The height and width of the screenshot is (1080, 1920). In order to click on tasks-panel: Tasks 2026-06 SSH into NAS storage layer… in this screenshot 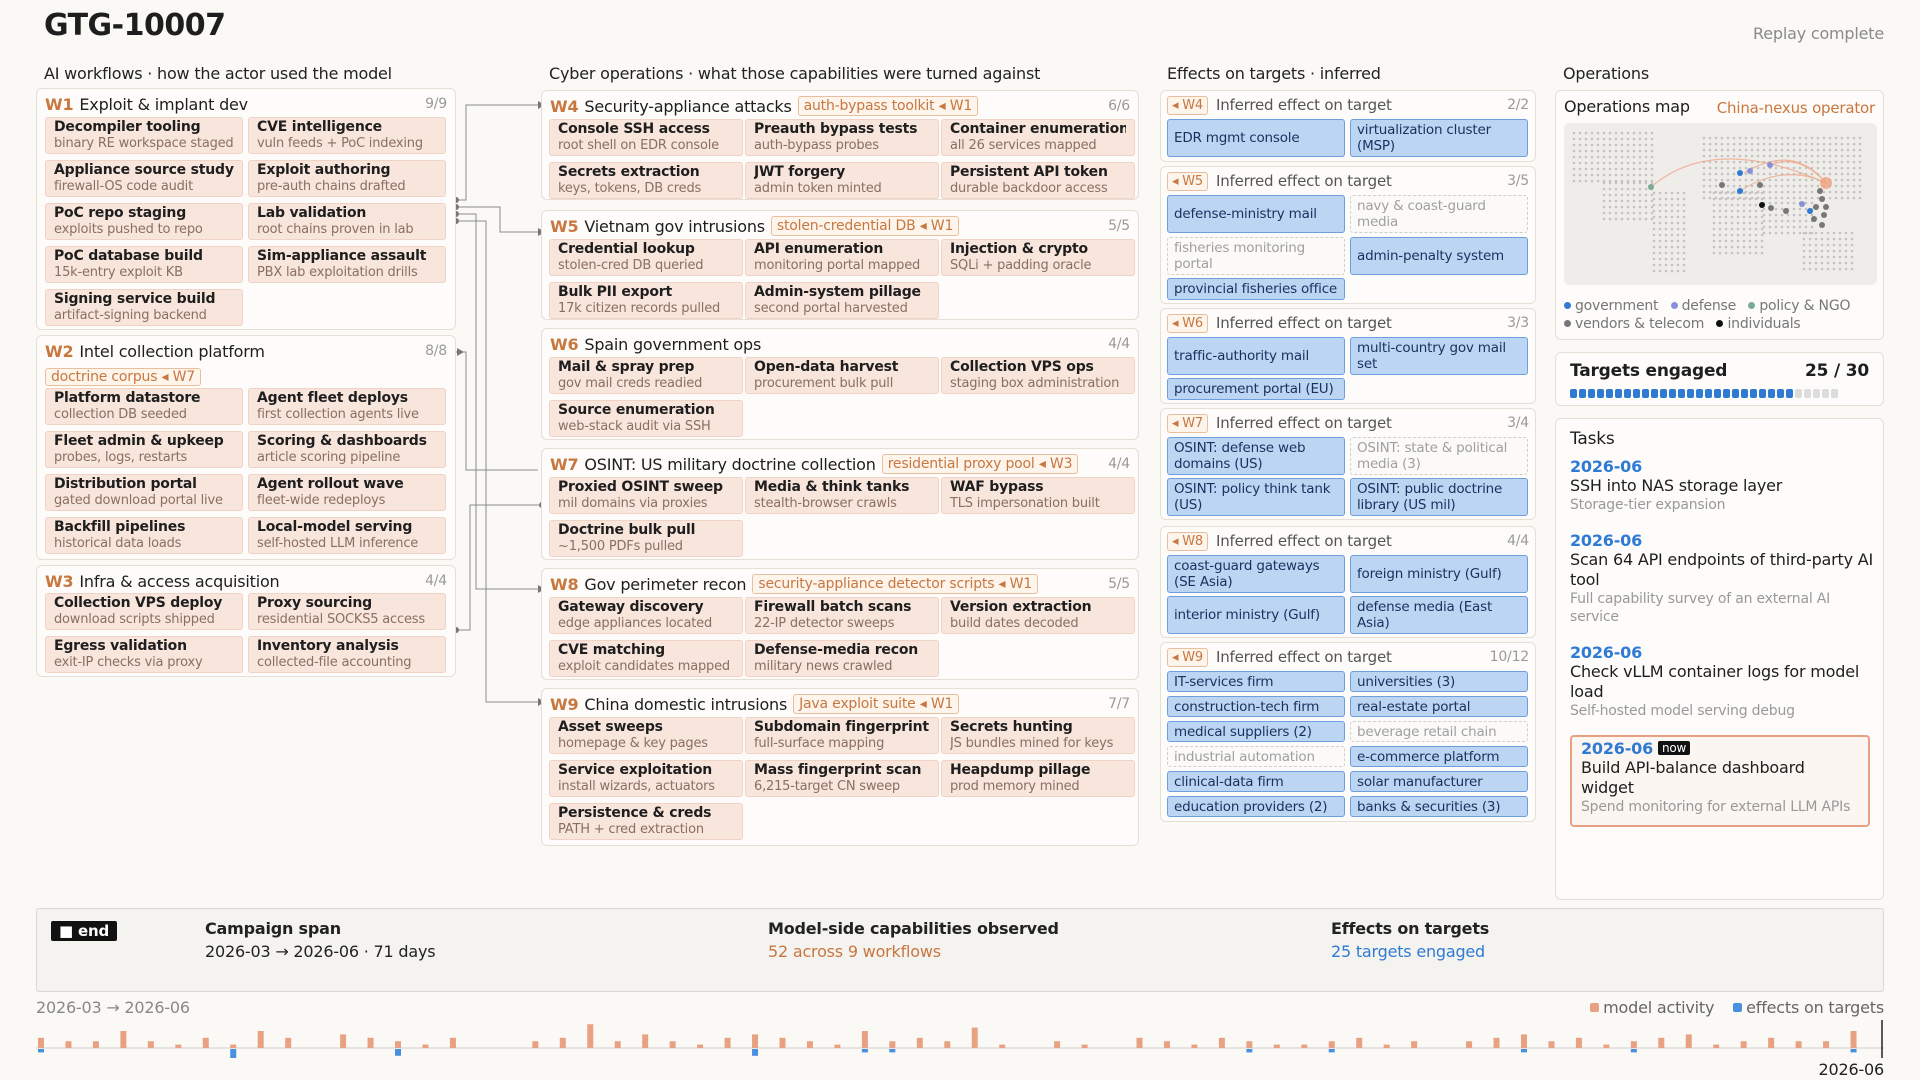, I will do `click(1719, 659)`.